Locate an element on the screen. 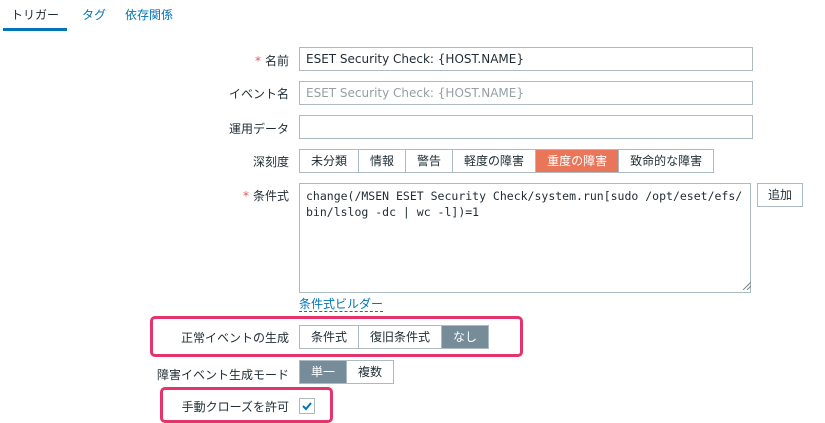 This screenshot has width=825, height=423. problem-mode-single: 単一 is located at coordinates (324, 372).